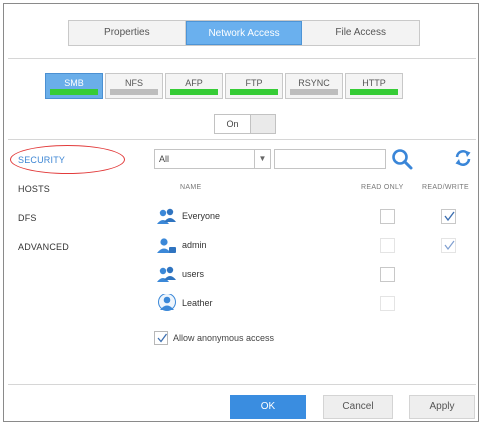  What do you see at coordinates (233, 124) in the screenshot?
I see `toggle-label: On` at bounding box center [233, 124].